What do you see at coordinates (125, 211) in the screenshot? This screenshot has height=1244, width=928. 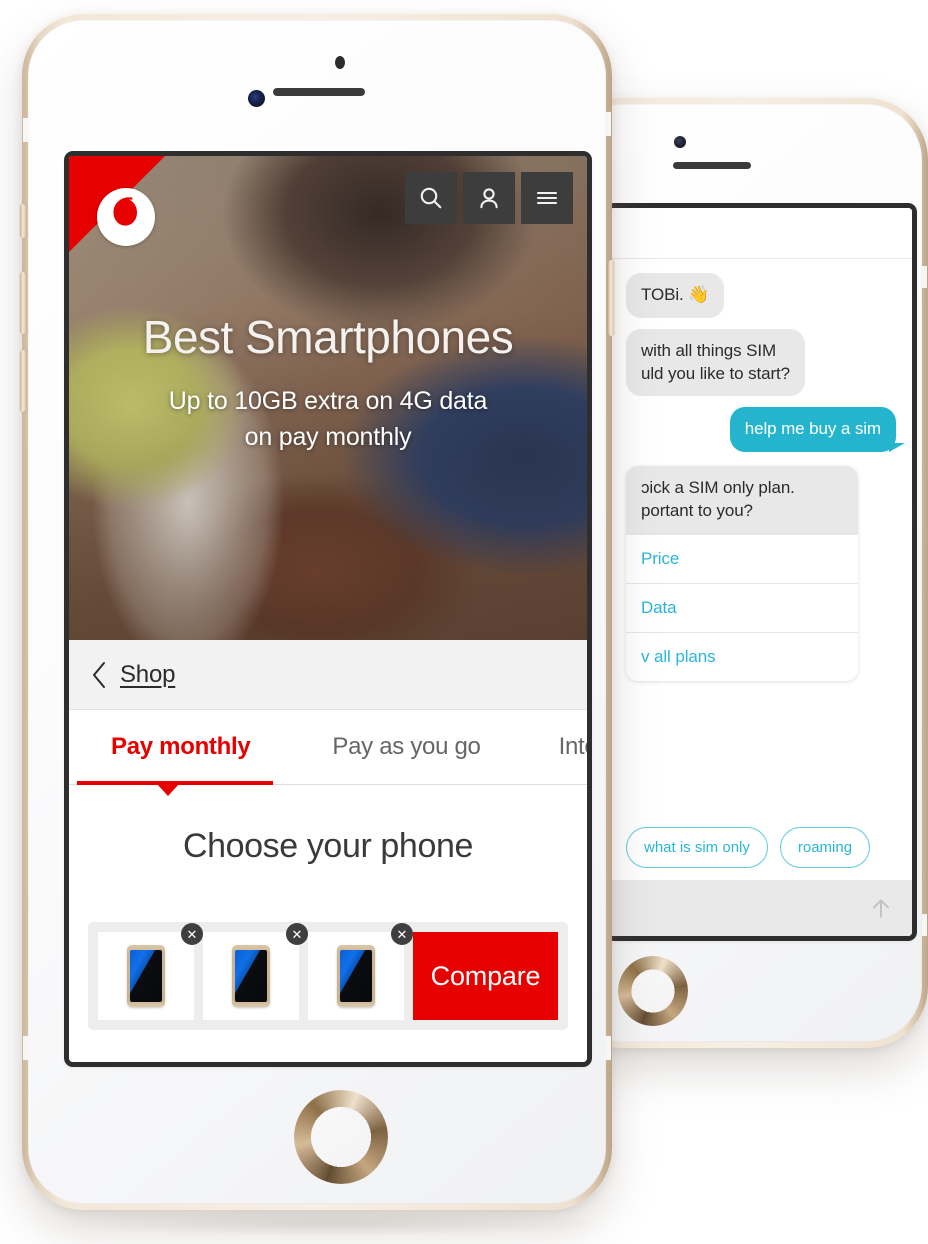 I see `vodafone-logo-mark` at bounding box center [125, 211].